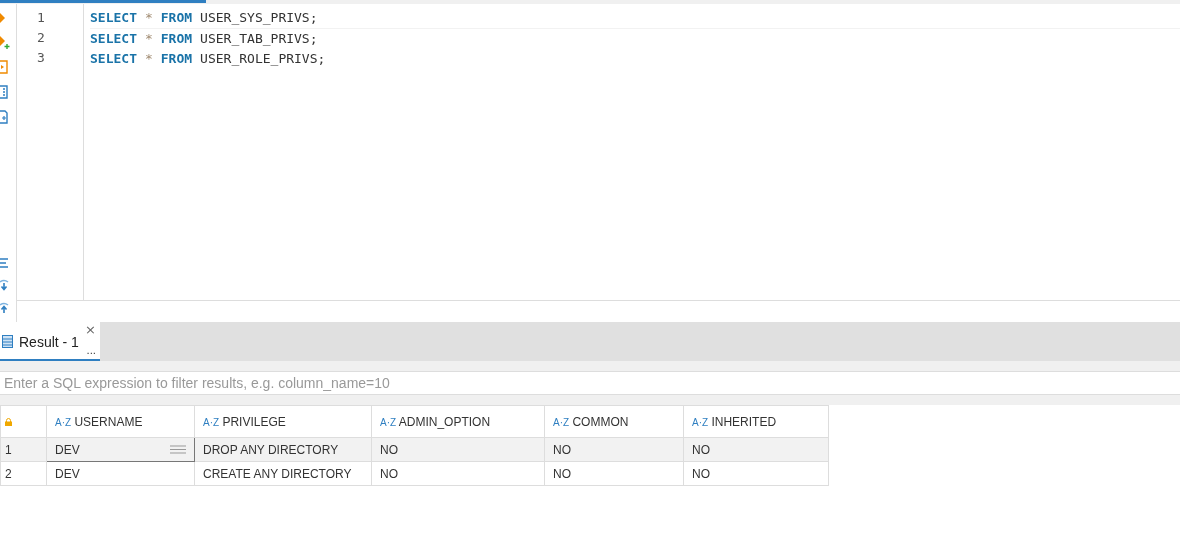  What do you see at coordinates (41, 18) in the screenshot?
I see `line-number: 1` at bounding box center [41, 18].